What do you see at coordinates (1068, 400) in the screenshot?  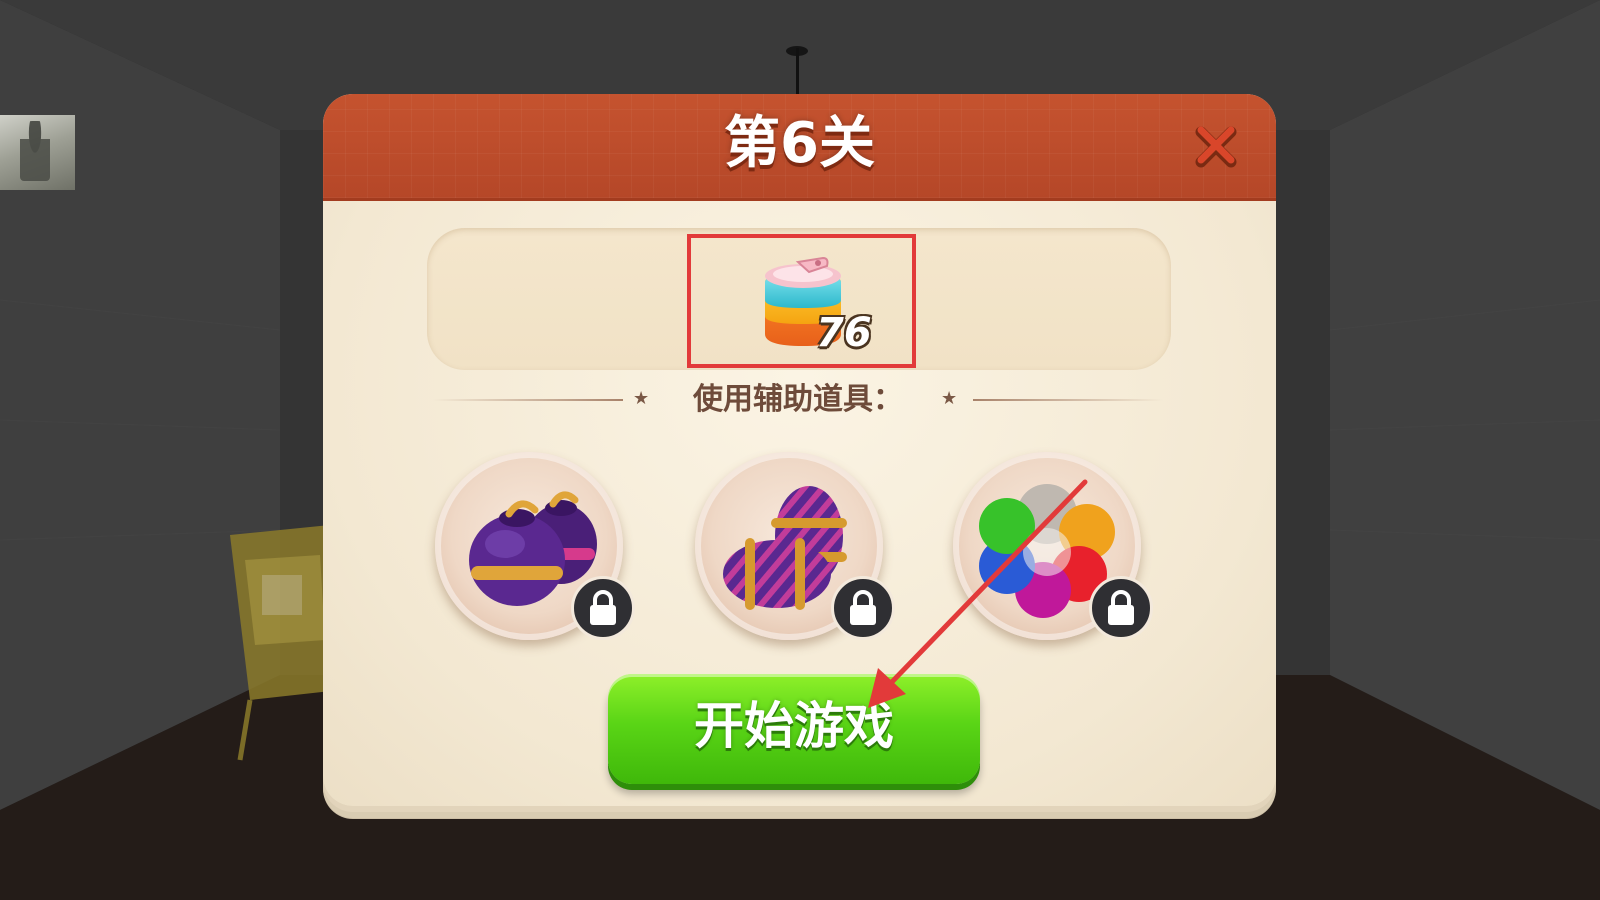 I see `divider-right` at bounding box center [1068, 400].